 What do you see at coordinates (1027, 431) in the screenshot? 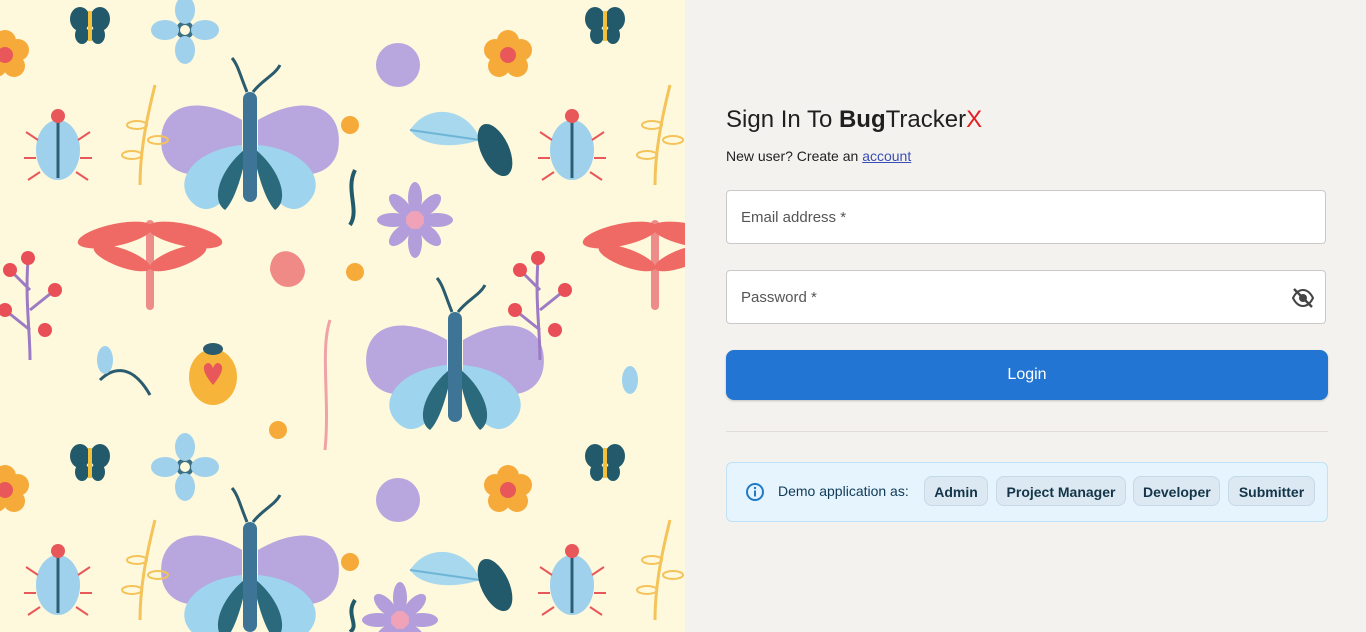
I see `divider` at bounding box center [1027, 431].